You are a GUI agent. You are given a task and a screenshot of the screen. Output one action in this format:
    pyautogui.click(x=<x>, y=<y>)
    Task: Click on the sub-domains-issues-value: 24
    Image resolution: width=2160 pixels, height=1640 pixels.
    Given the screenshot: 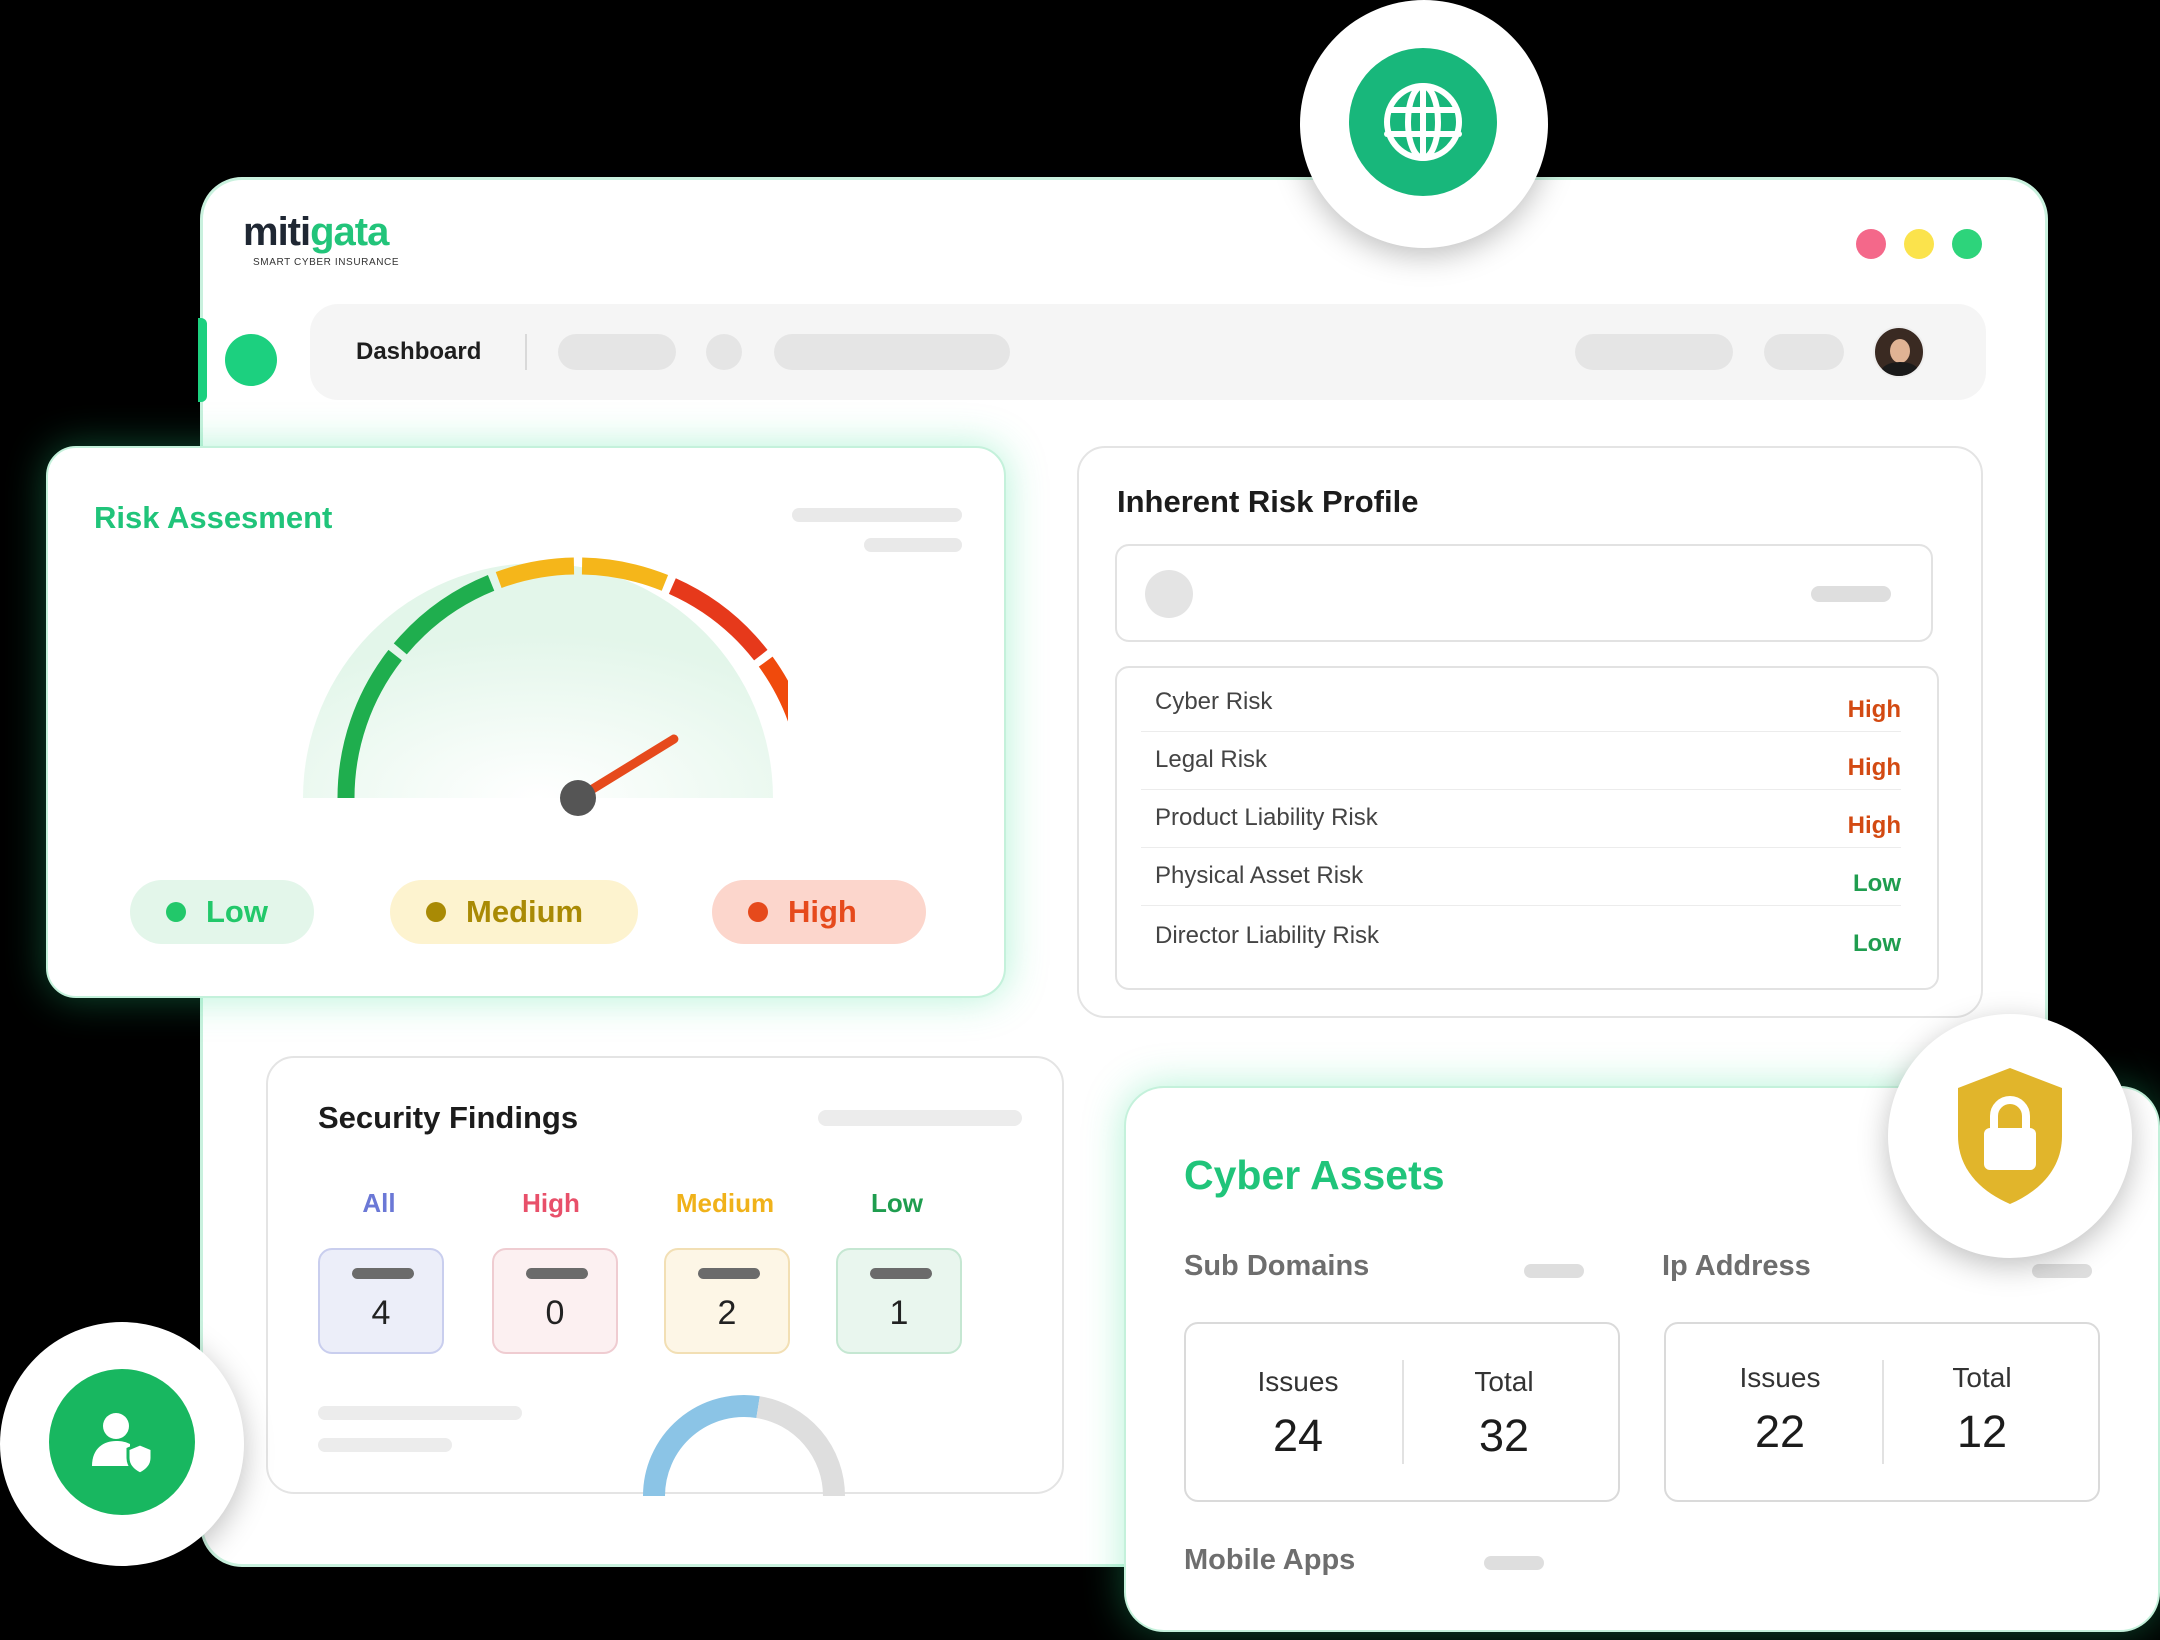 What is the action you would take?
    pyautogui.click(x=1298, y=1435)
    